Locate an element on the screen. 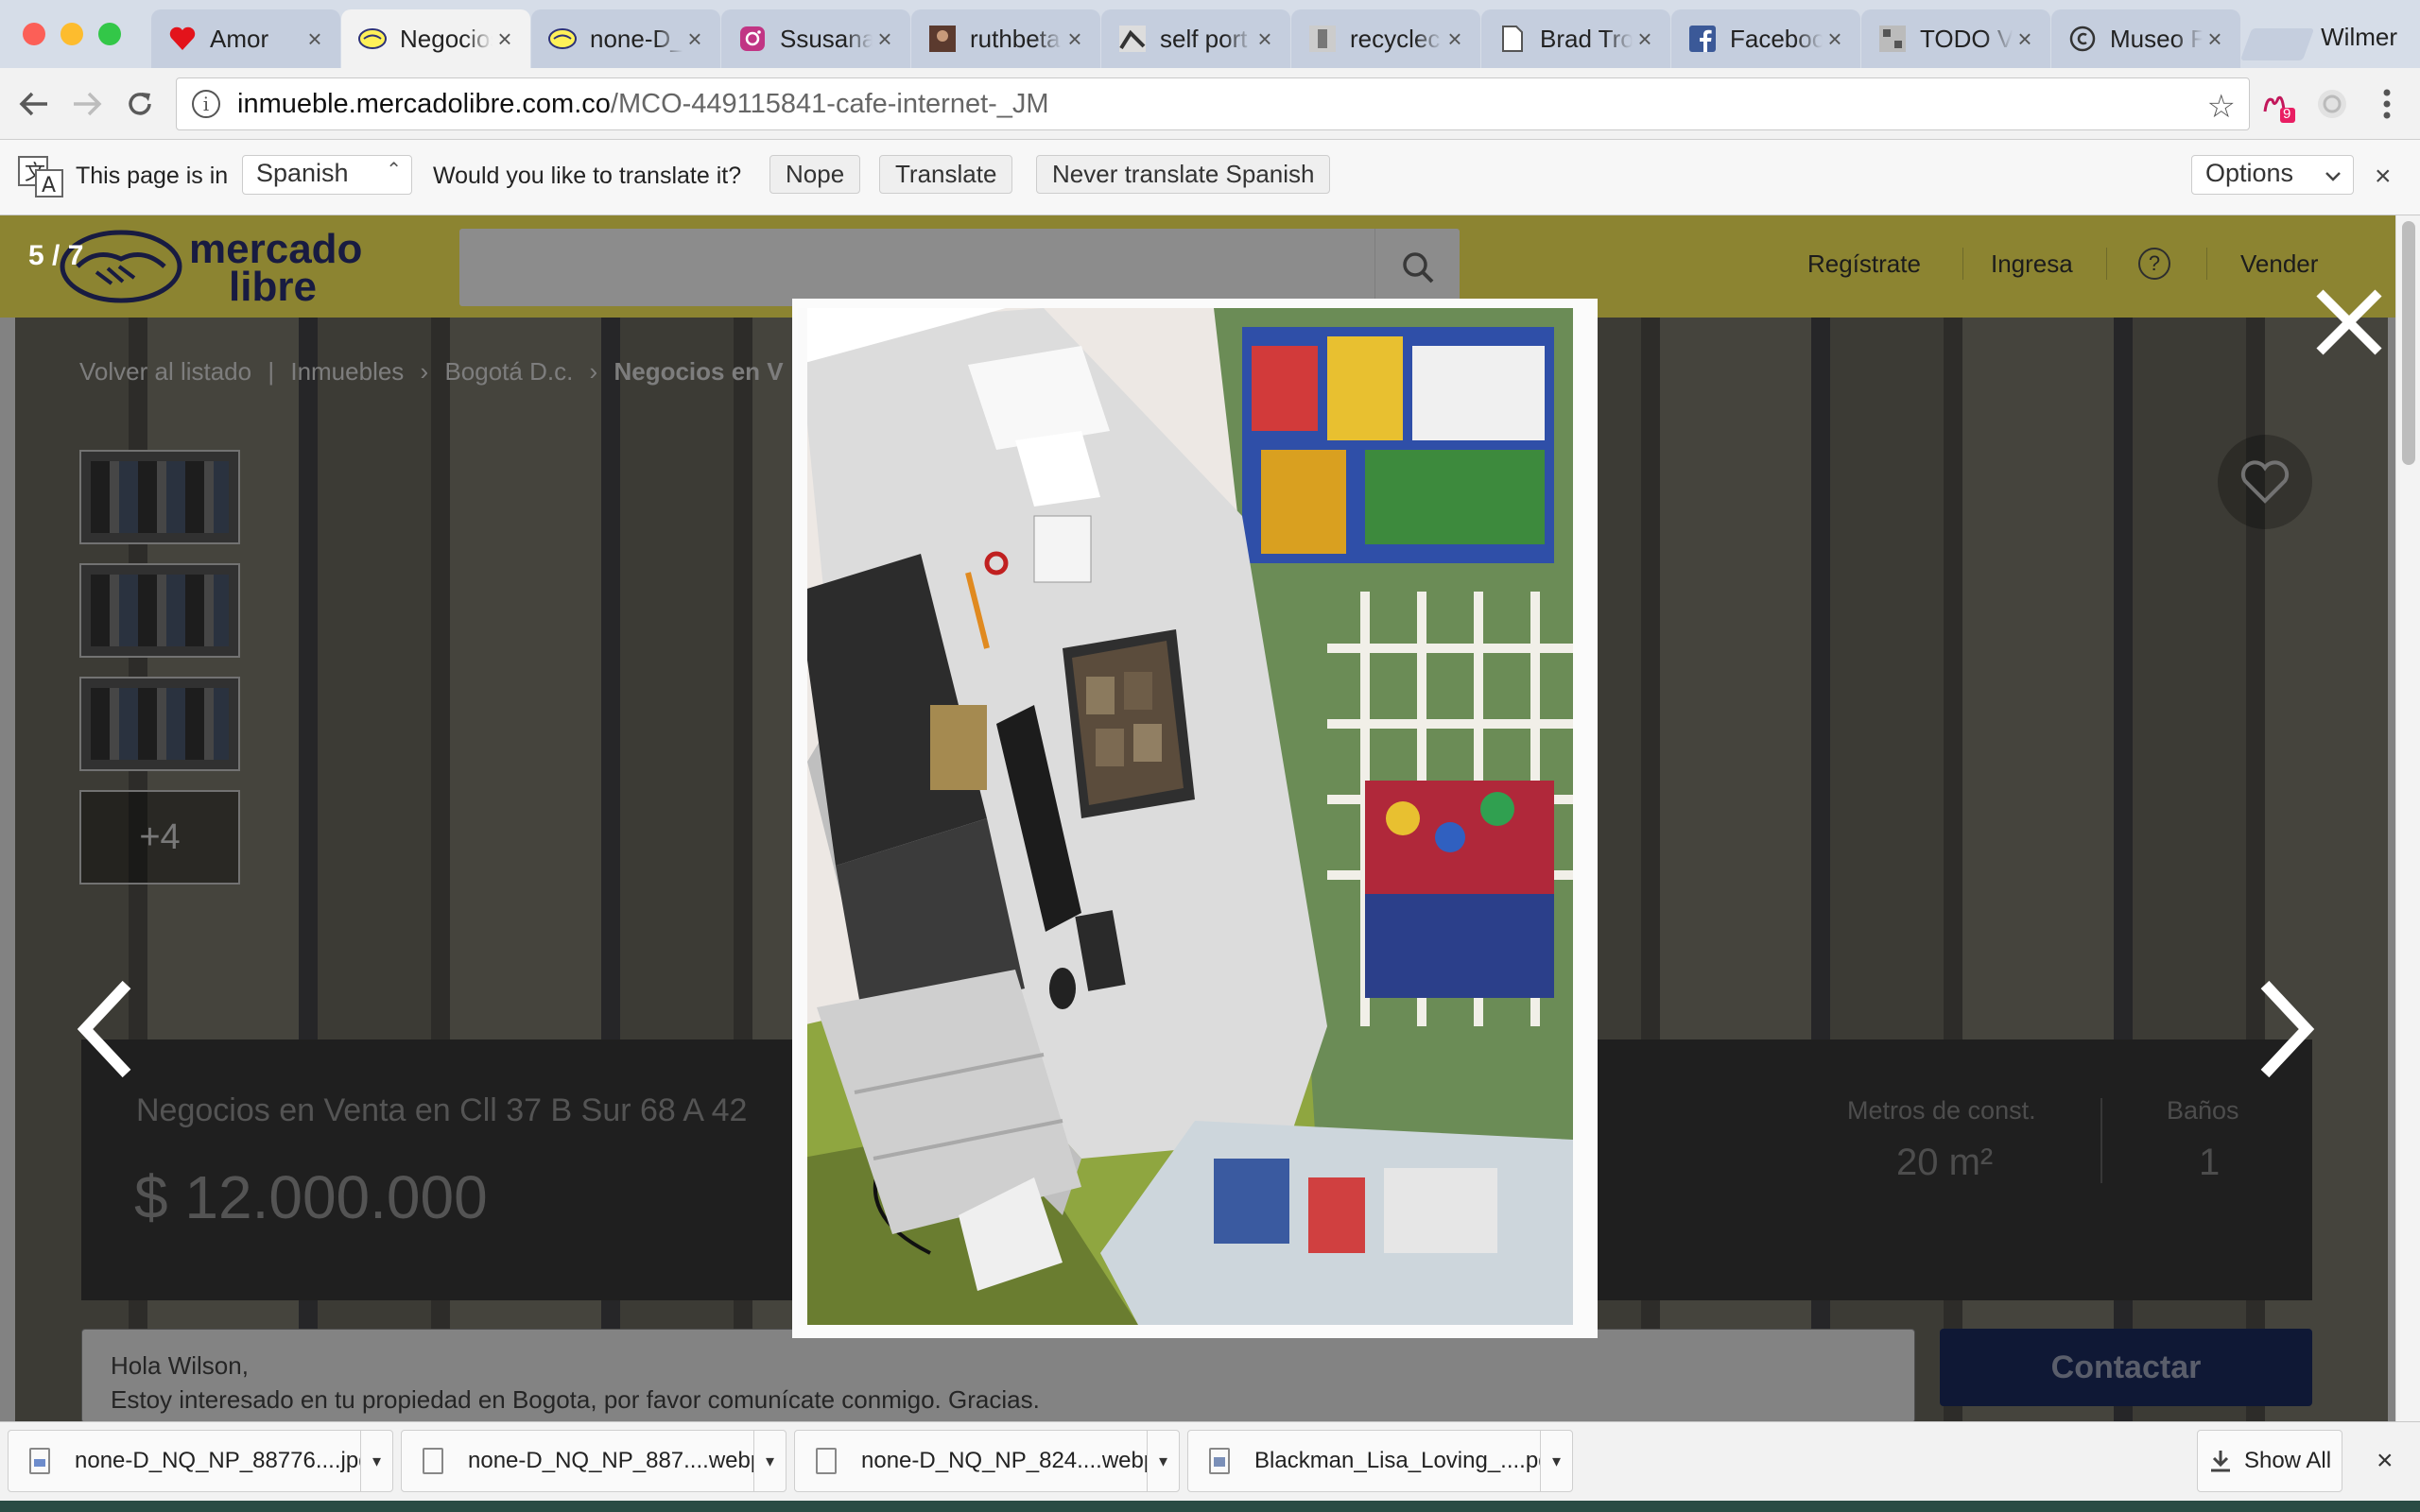  chevron-down-icon is located at coordinates (2333, 176).